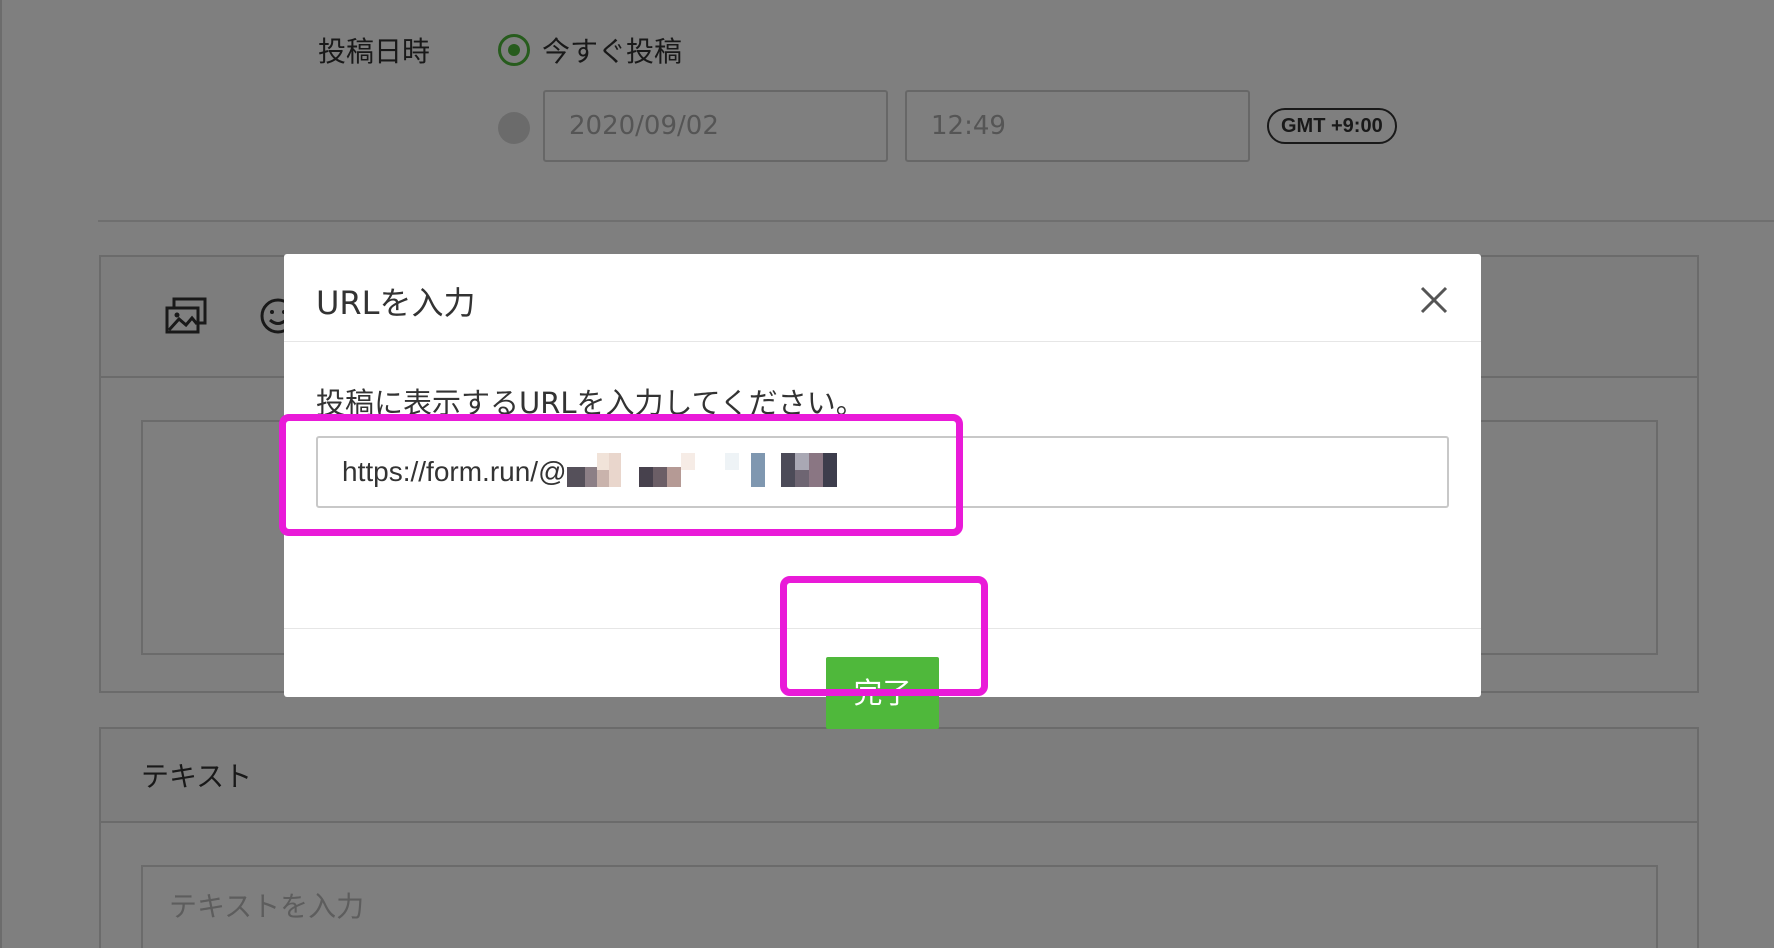 This screenshot has width=1774, height=948. What do you see at coordinates (1434, 300) in the screenshot?
I see `close-icon` at bounding box center [1434, 300].